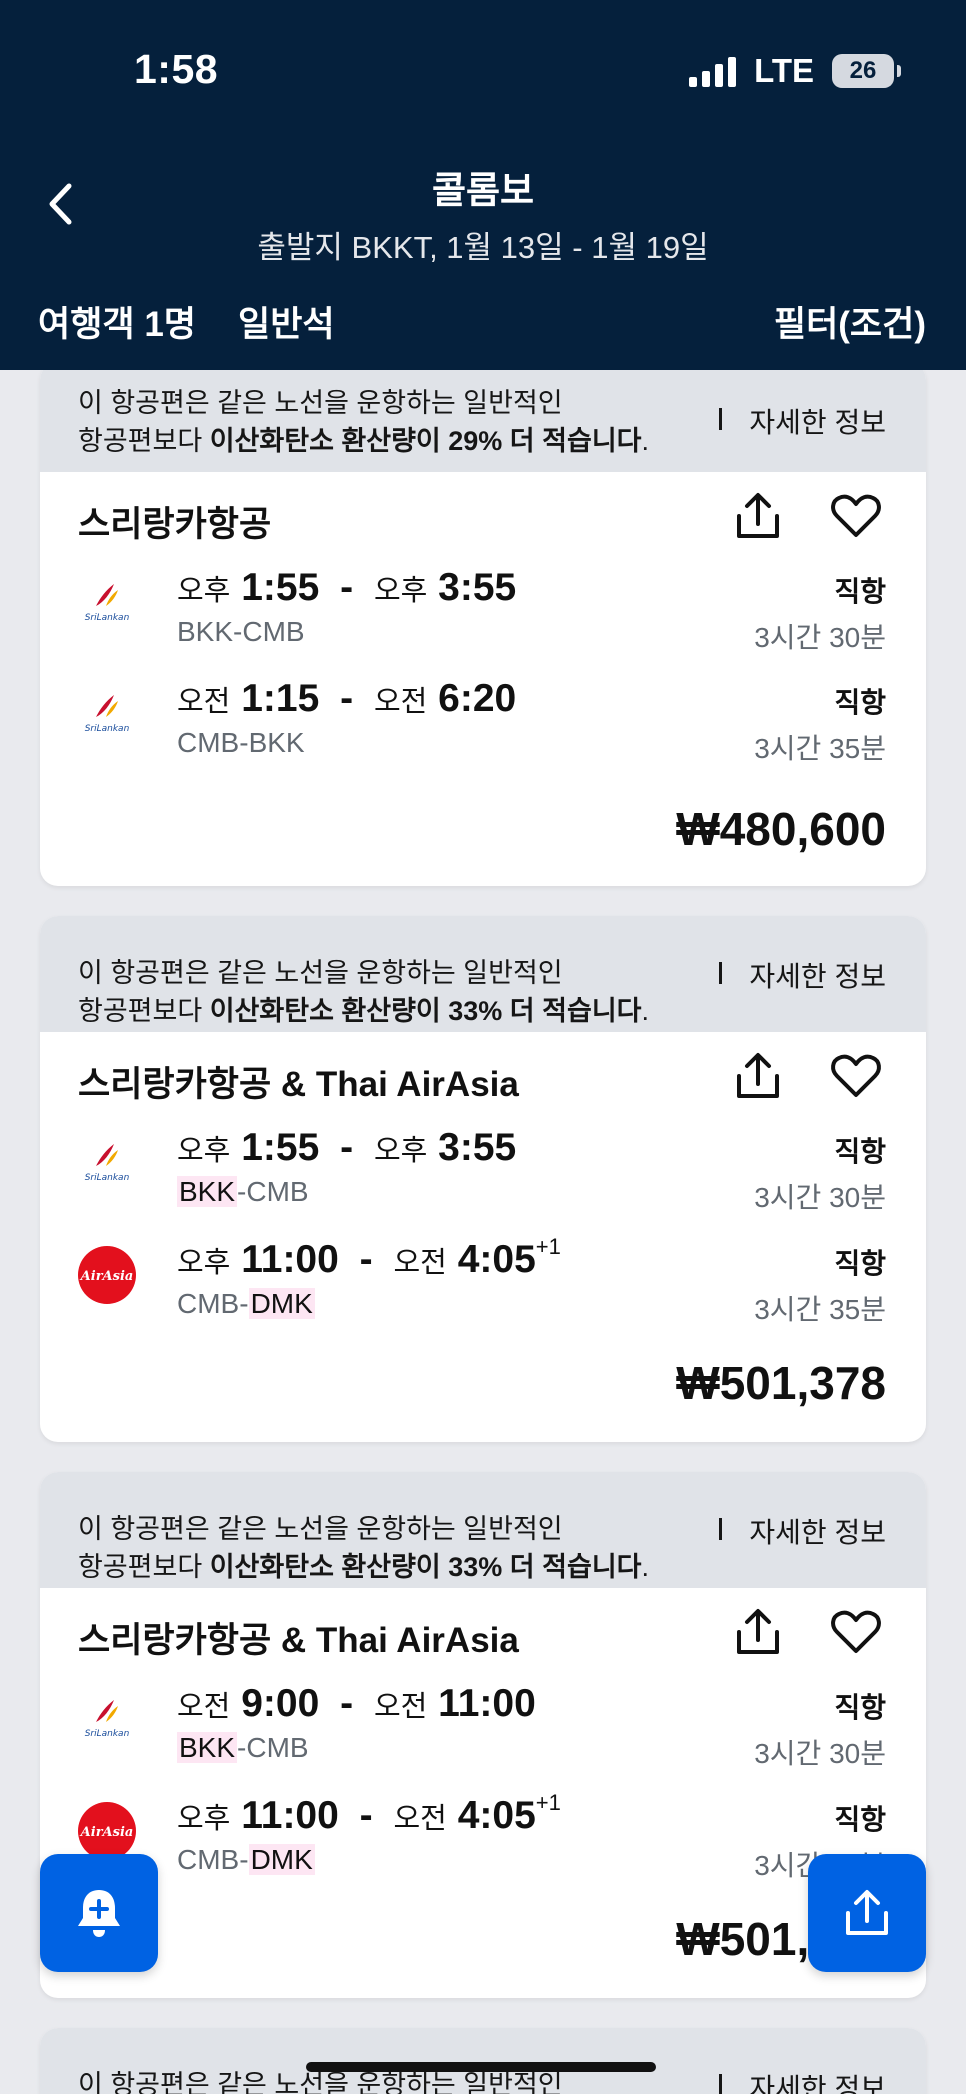  Describe the element at coordinates (347, 698) in the screenshot. I see `flight-times: 오전 1:15 - 오전 6:20` at that location.